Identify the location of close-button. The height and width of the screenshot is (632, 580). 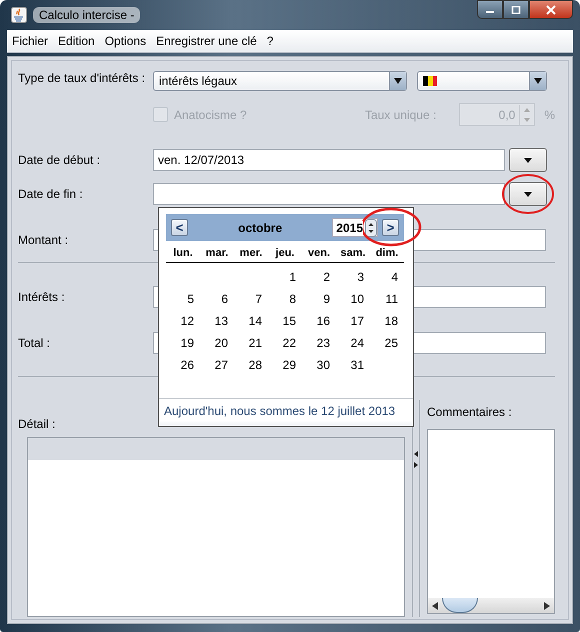
(551, 9).